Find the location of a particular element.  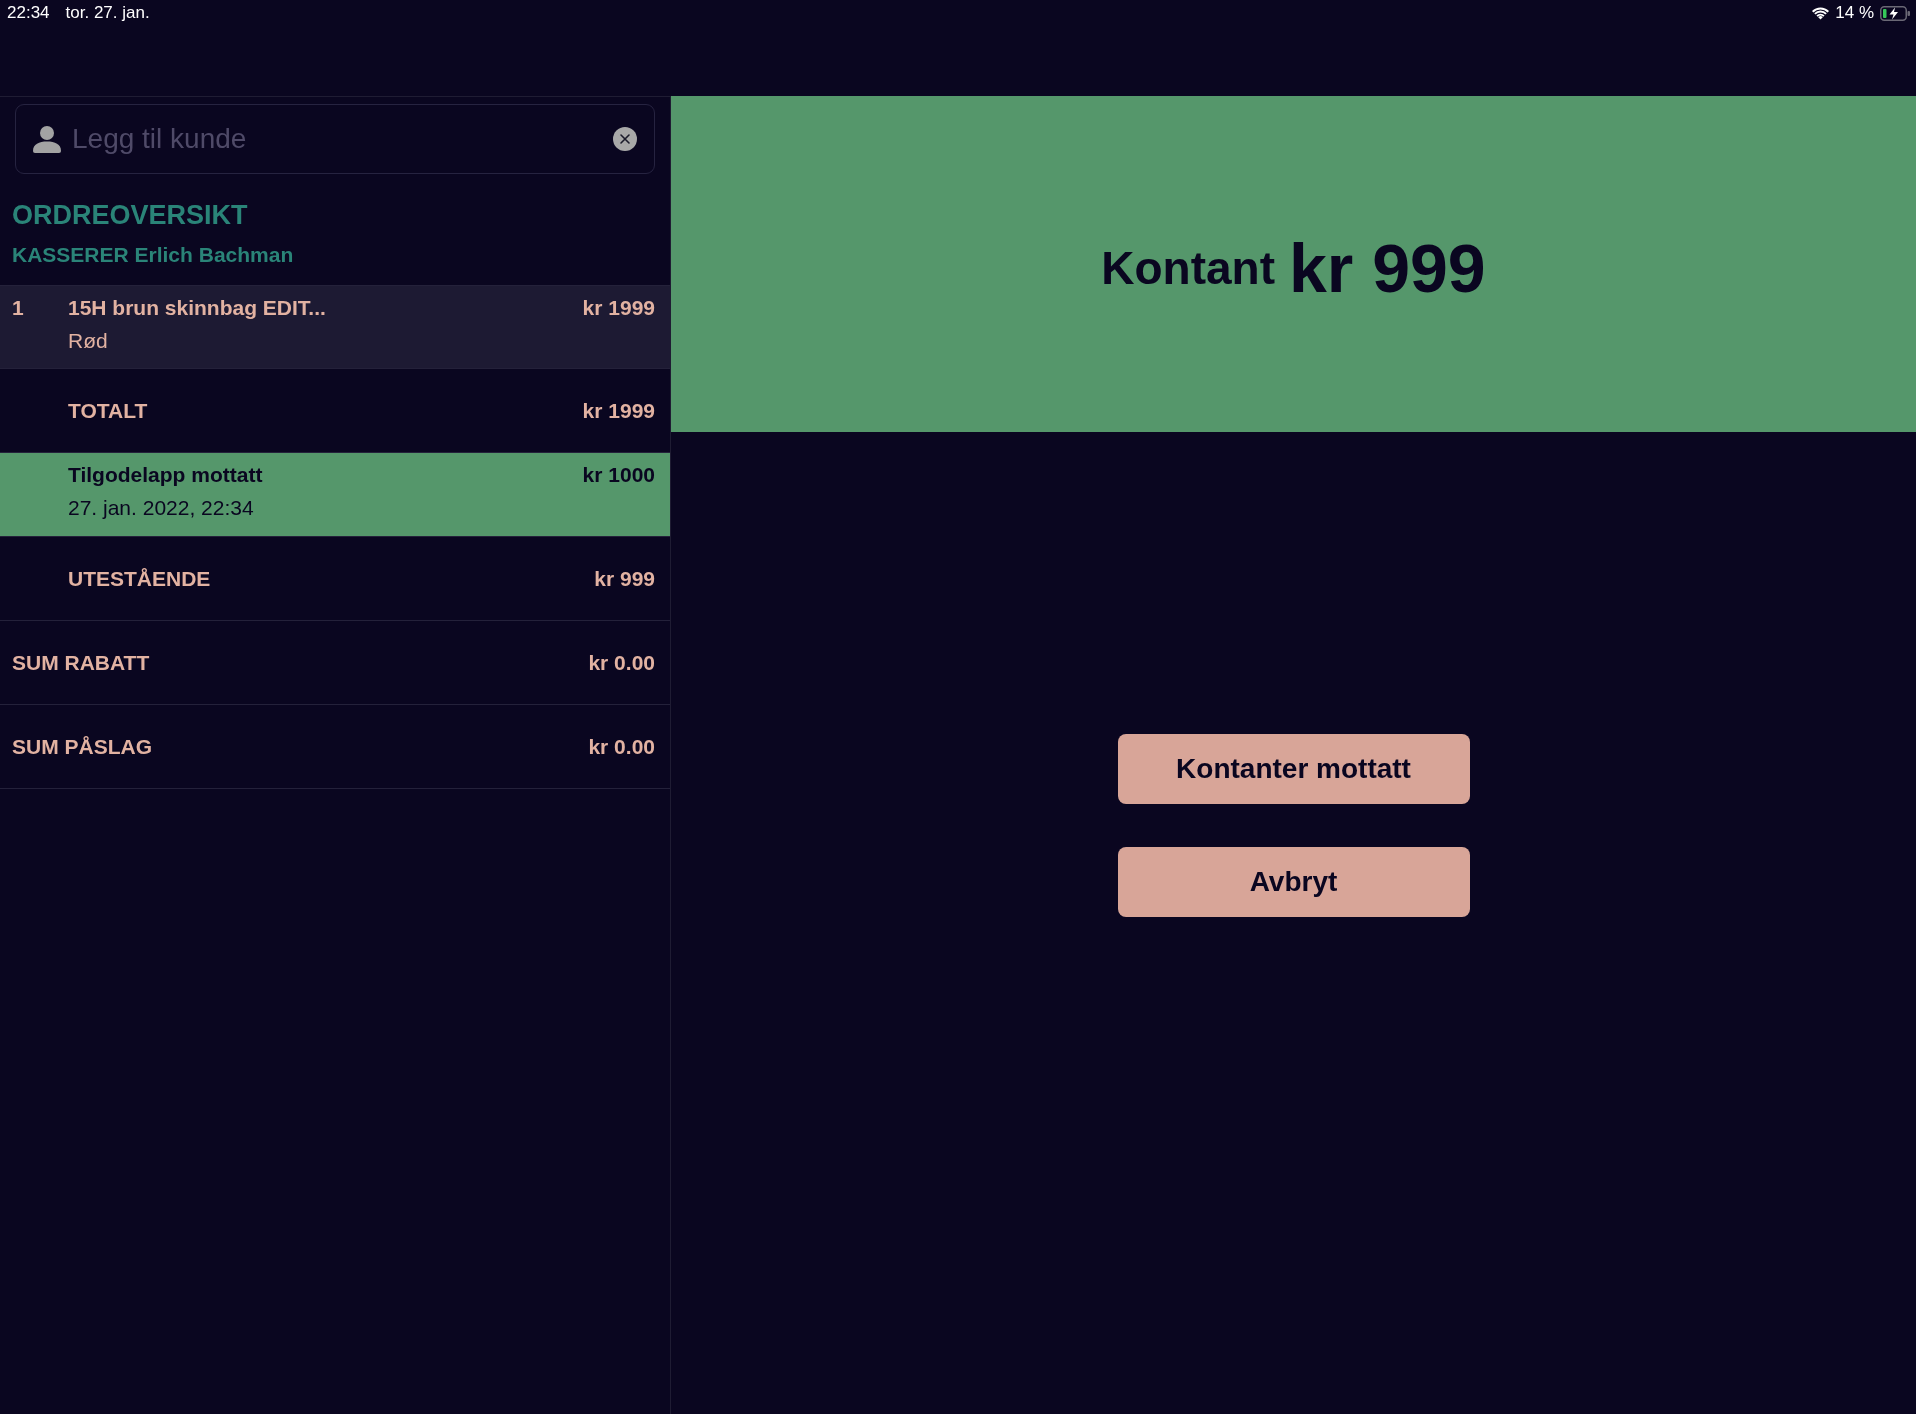

payment-due-amount: kr 999 is located at coordinates (1387, 268).